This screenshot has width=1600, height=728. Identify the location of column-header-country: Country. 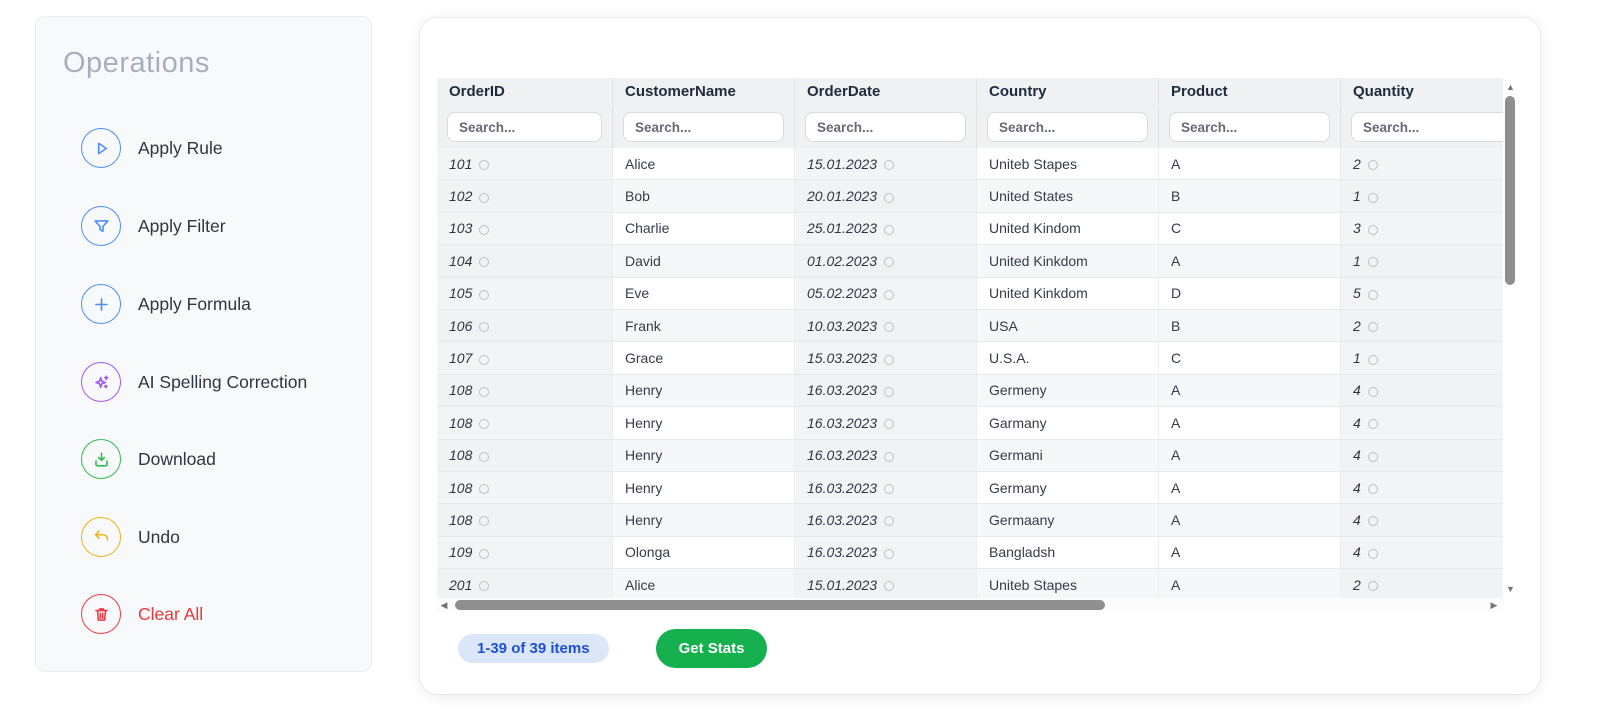
(1068, 91).